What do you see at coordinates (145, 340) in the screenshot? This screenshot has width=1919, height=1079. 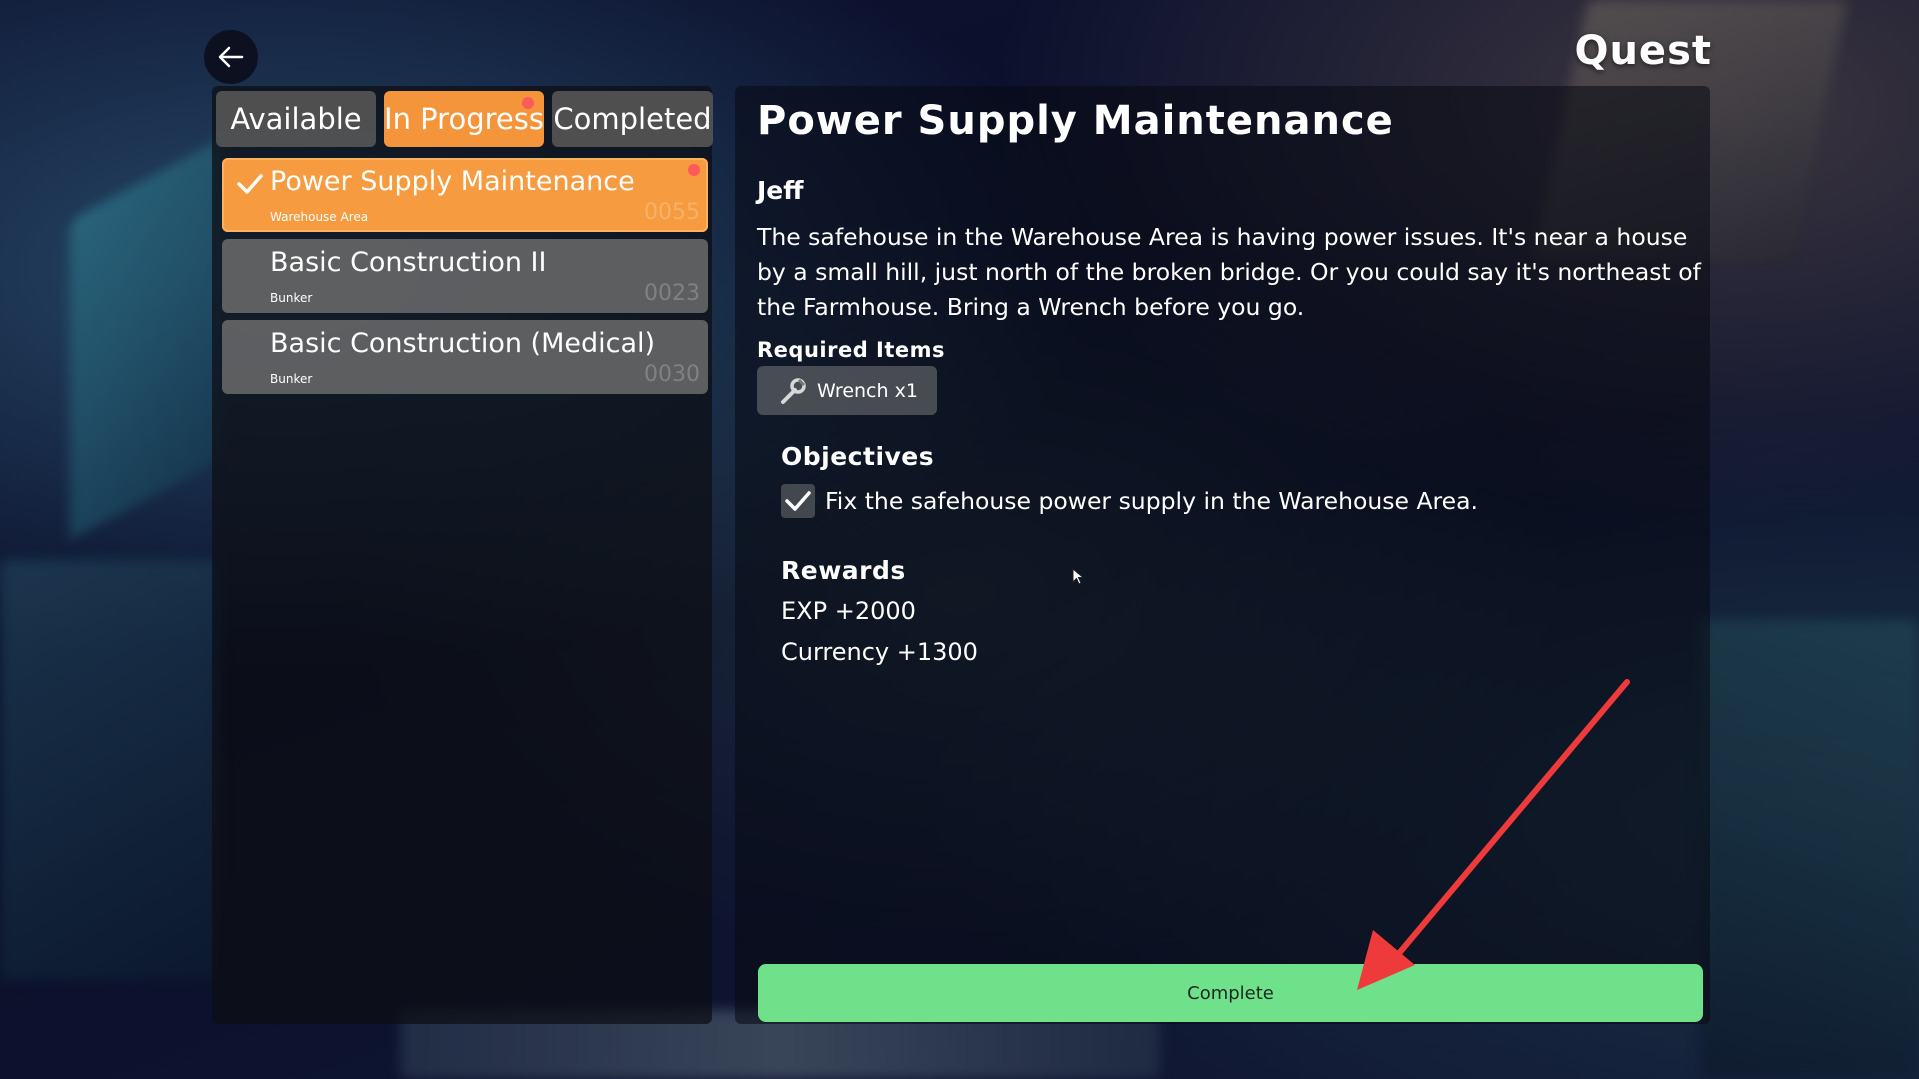 I see `background-building-left` at bounding box center [145, 340].